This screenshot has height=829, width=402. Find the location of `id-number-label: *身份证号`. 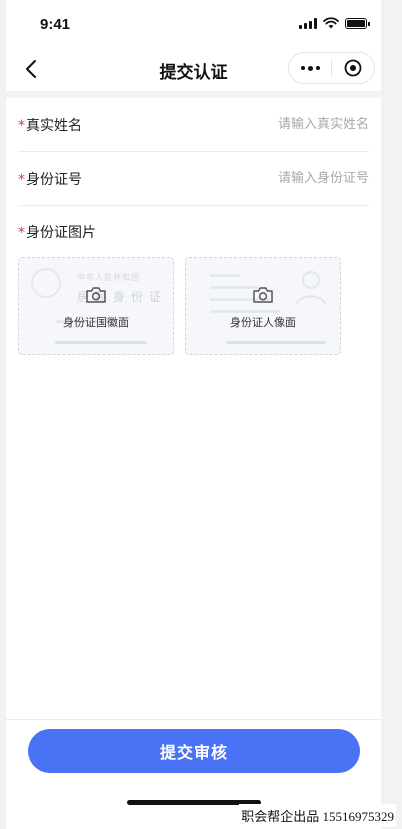

id-number-label: *身份证号 is located at coordinates (50, 179).